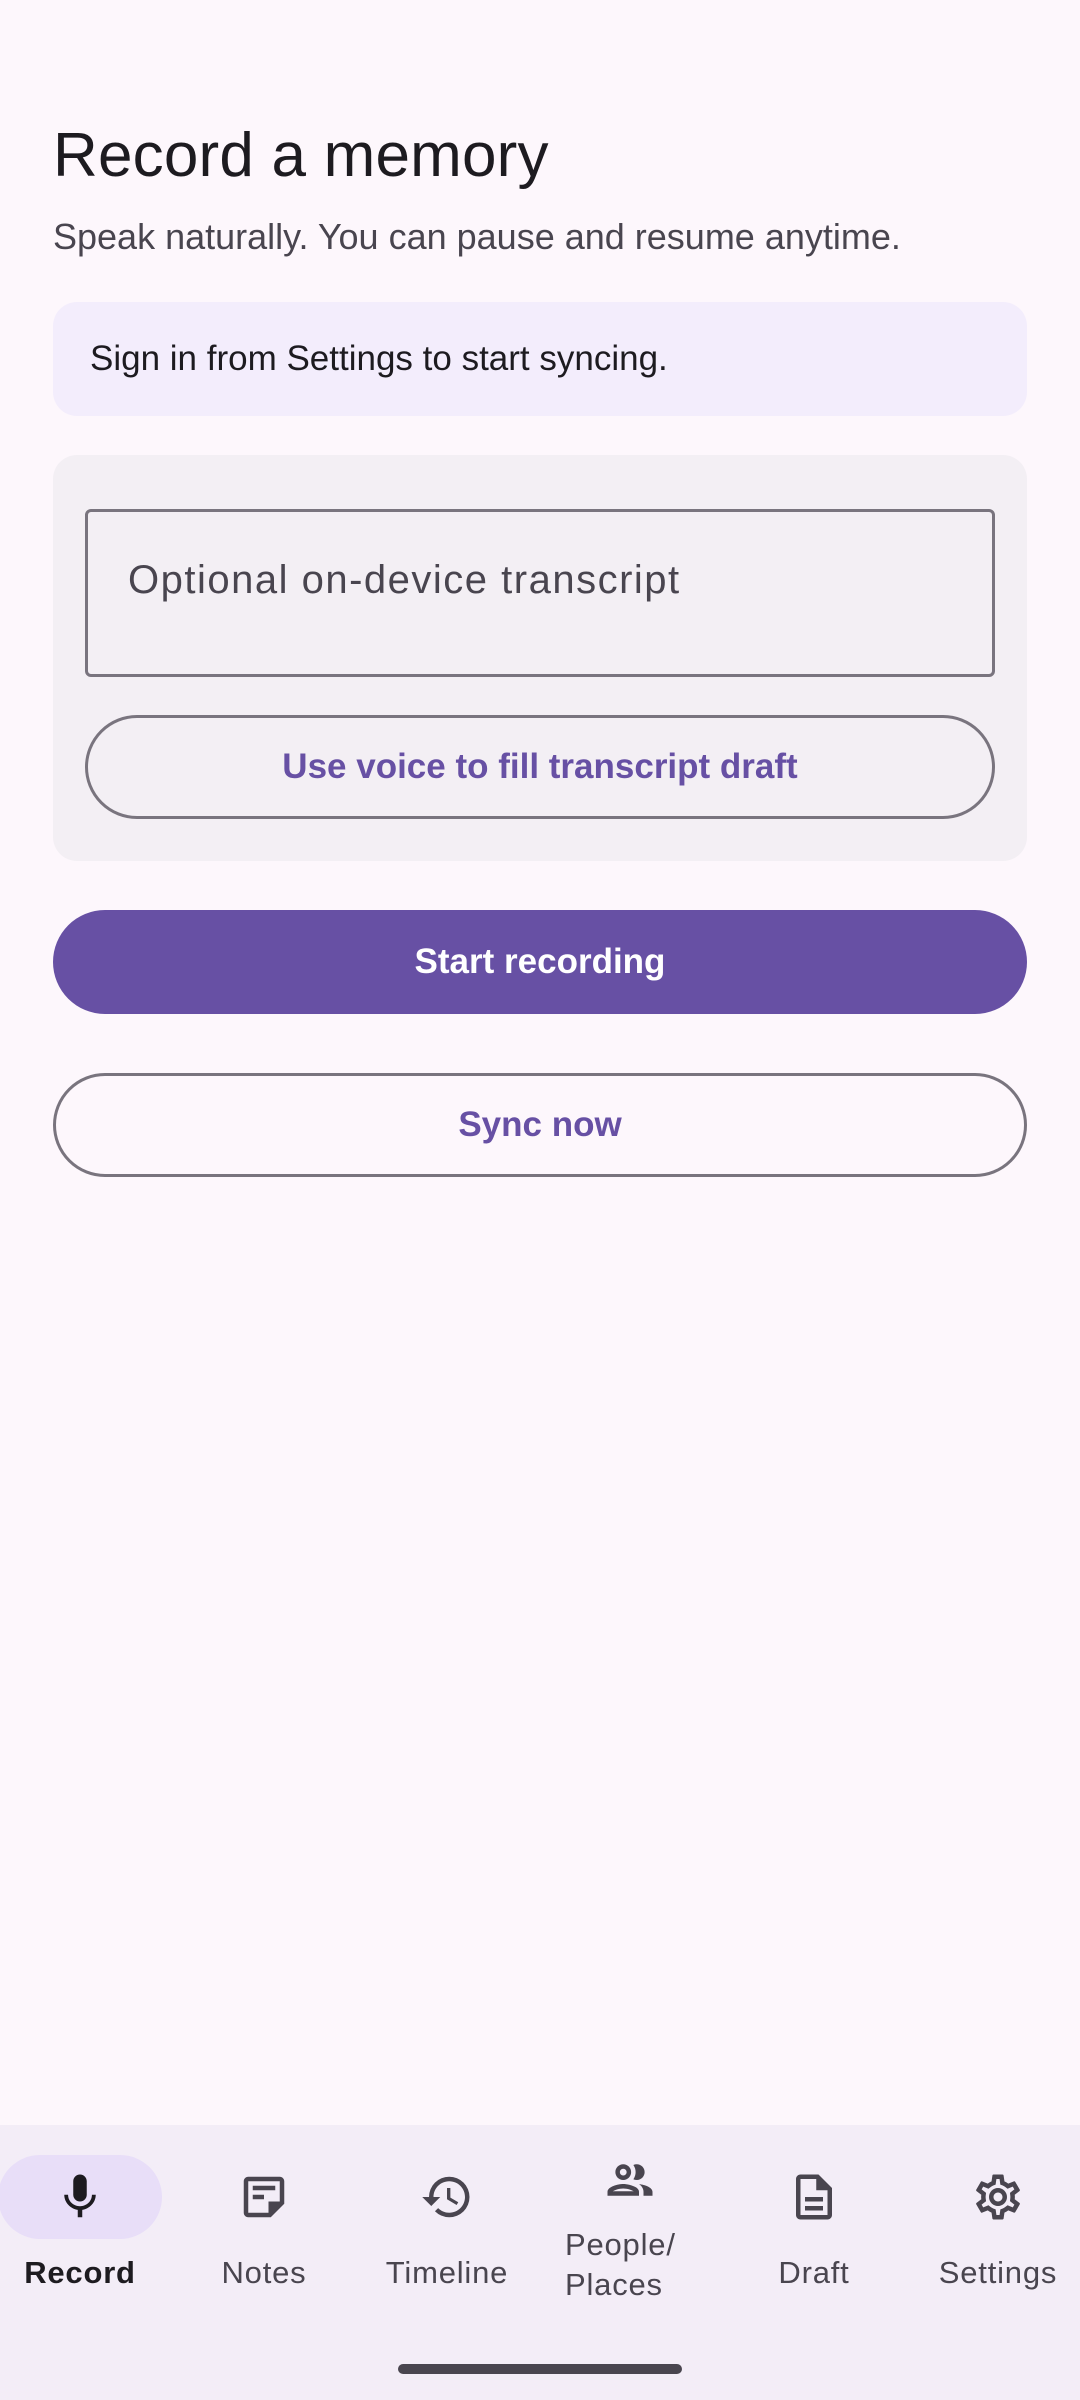  I want to click on notes-icon, so click(264, 2197).